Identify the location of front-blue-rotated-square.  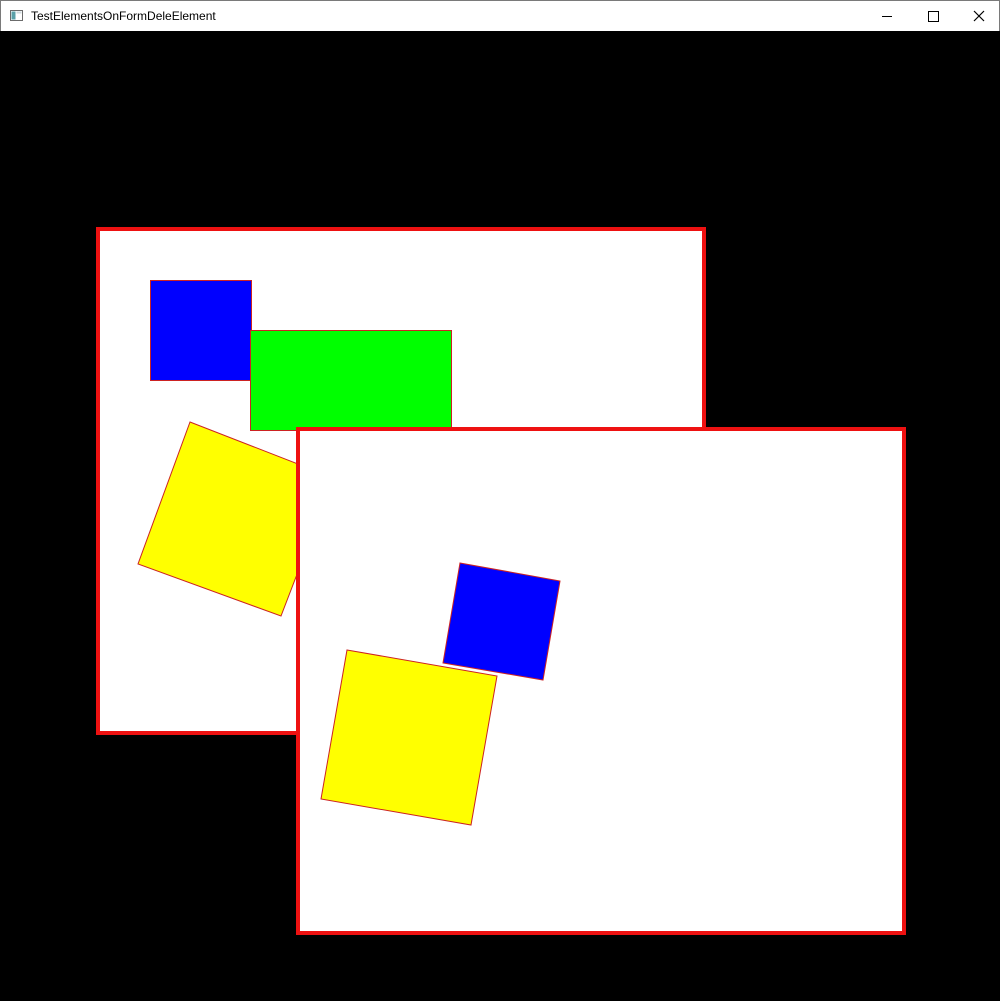
(501, 621).